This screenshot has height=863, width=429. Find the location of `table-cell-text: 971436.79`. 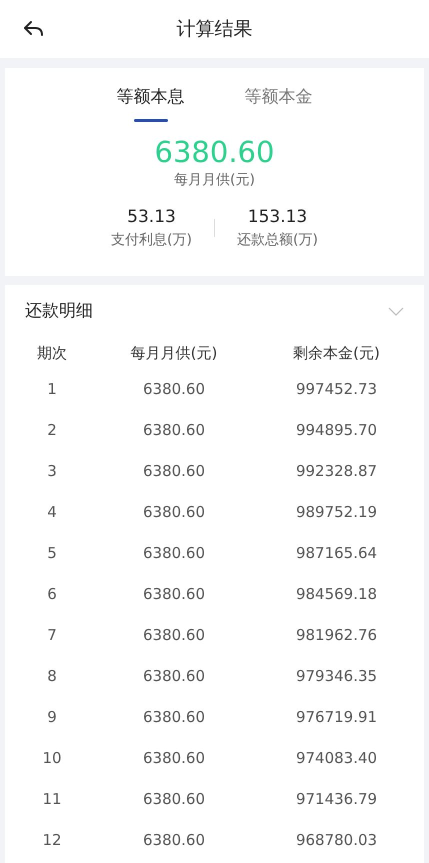

table-cell-text: 971436.79 is located at coordinates (336, 799).